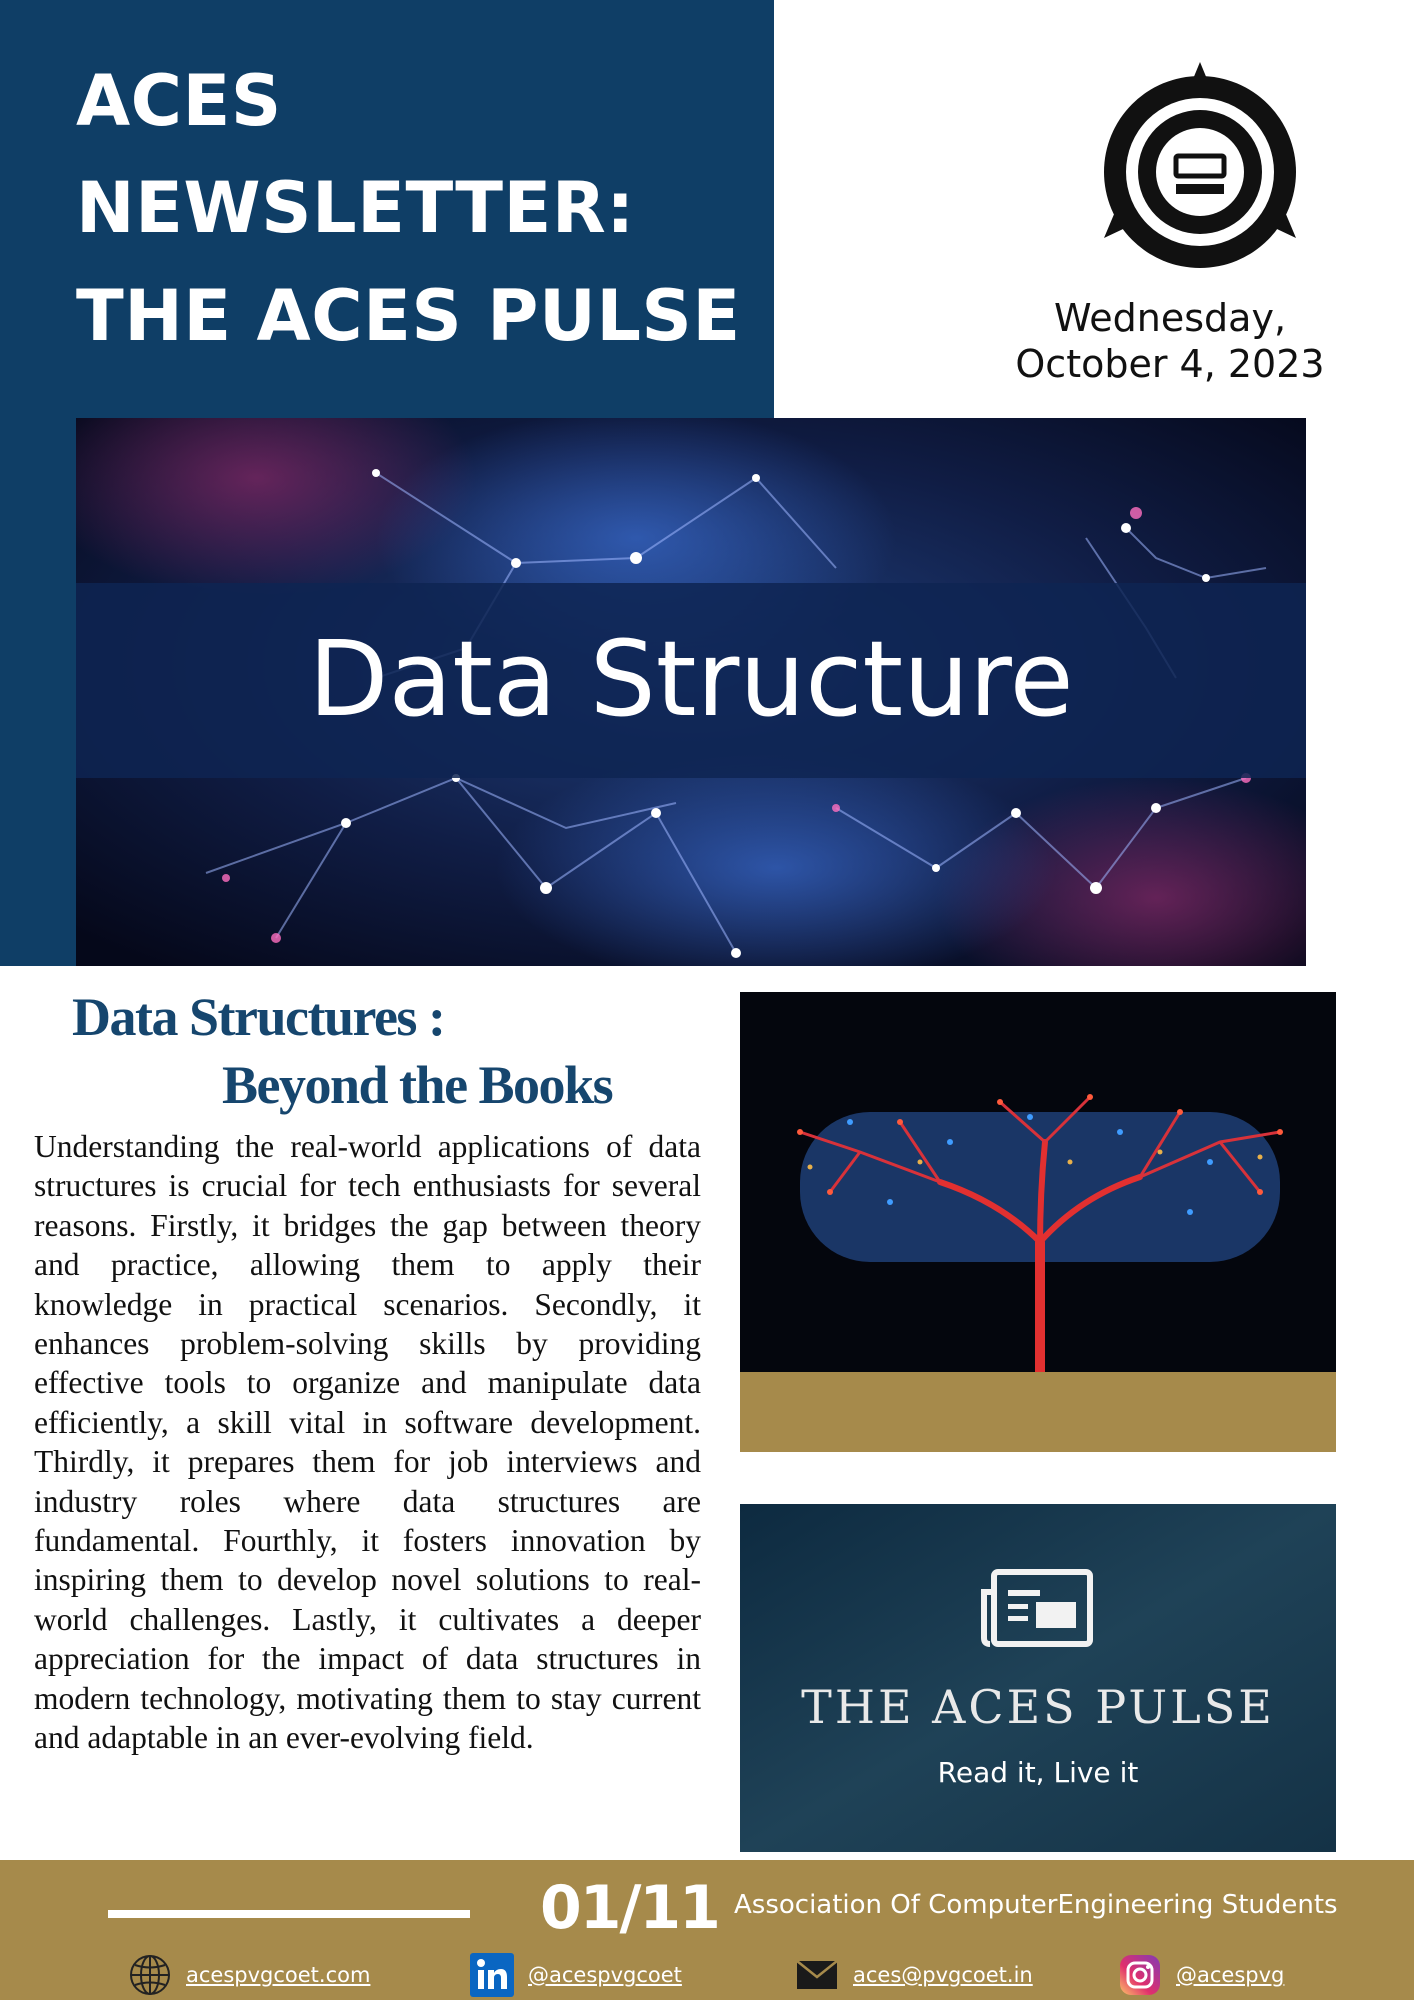 Image resolution: width=1414 pixels, height=2000 pixels. I want to click on pulse-card-title: THE ACES PULSE, so click(1038, 1707).